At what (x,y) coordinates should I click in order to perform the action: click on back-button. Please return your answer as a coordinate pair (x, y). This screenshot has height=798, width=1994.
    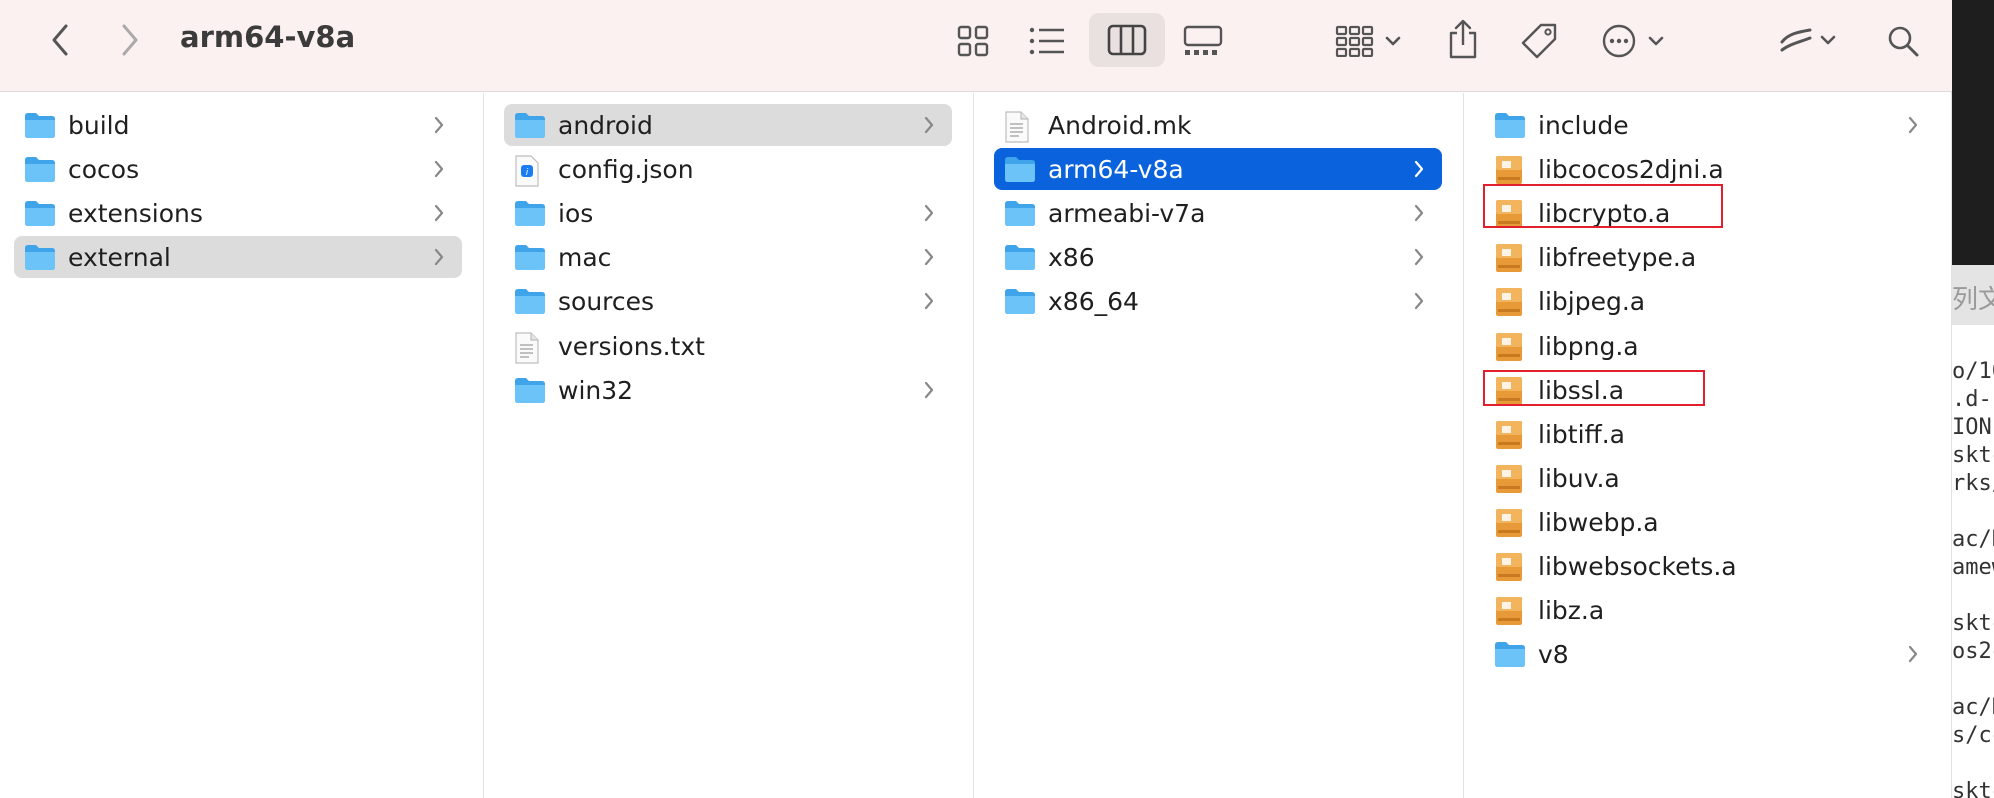
    Looking at the image, I should click on (60, 40).